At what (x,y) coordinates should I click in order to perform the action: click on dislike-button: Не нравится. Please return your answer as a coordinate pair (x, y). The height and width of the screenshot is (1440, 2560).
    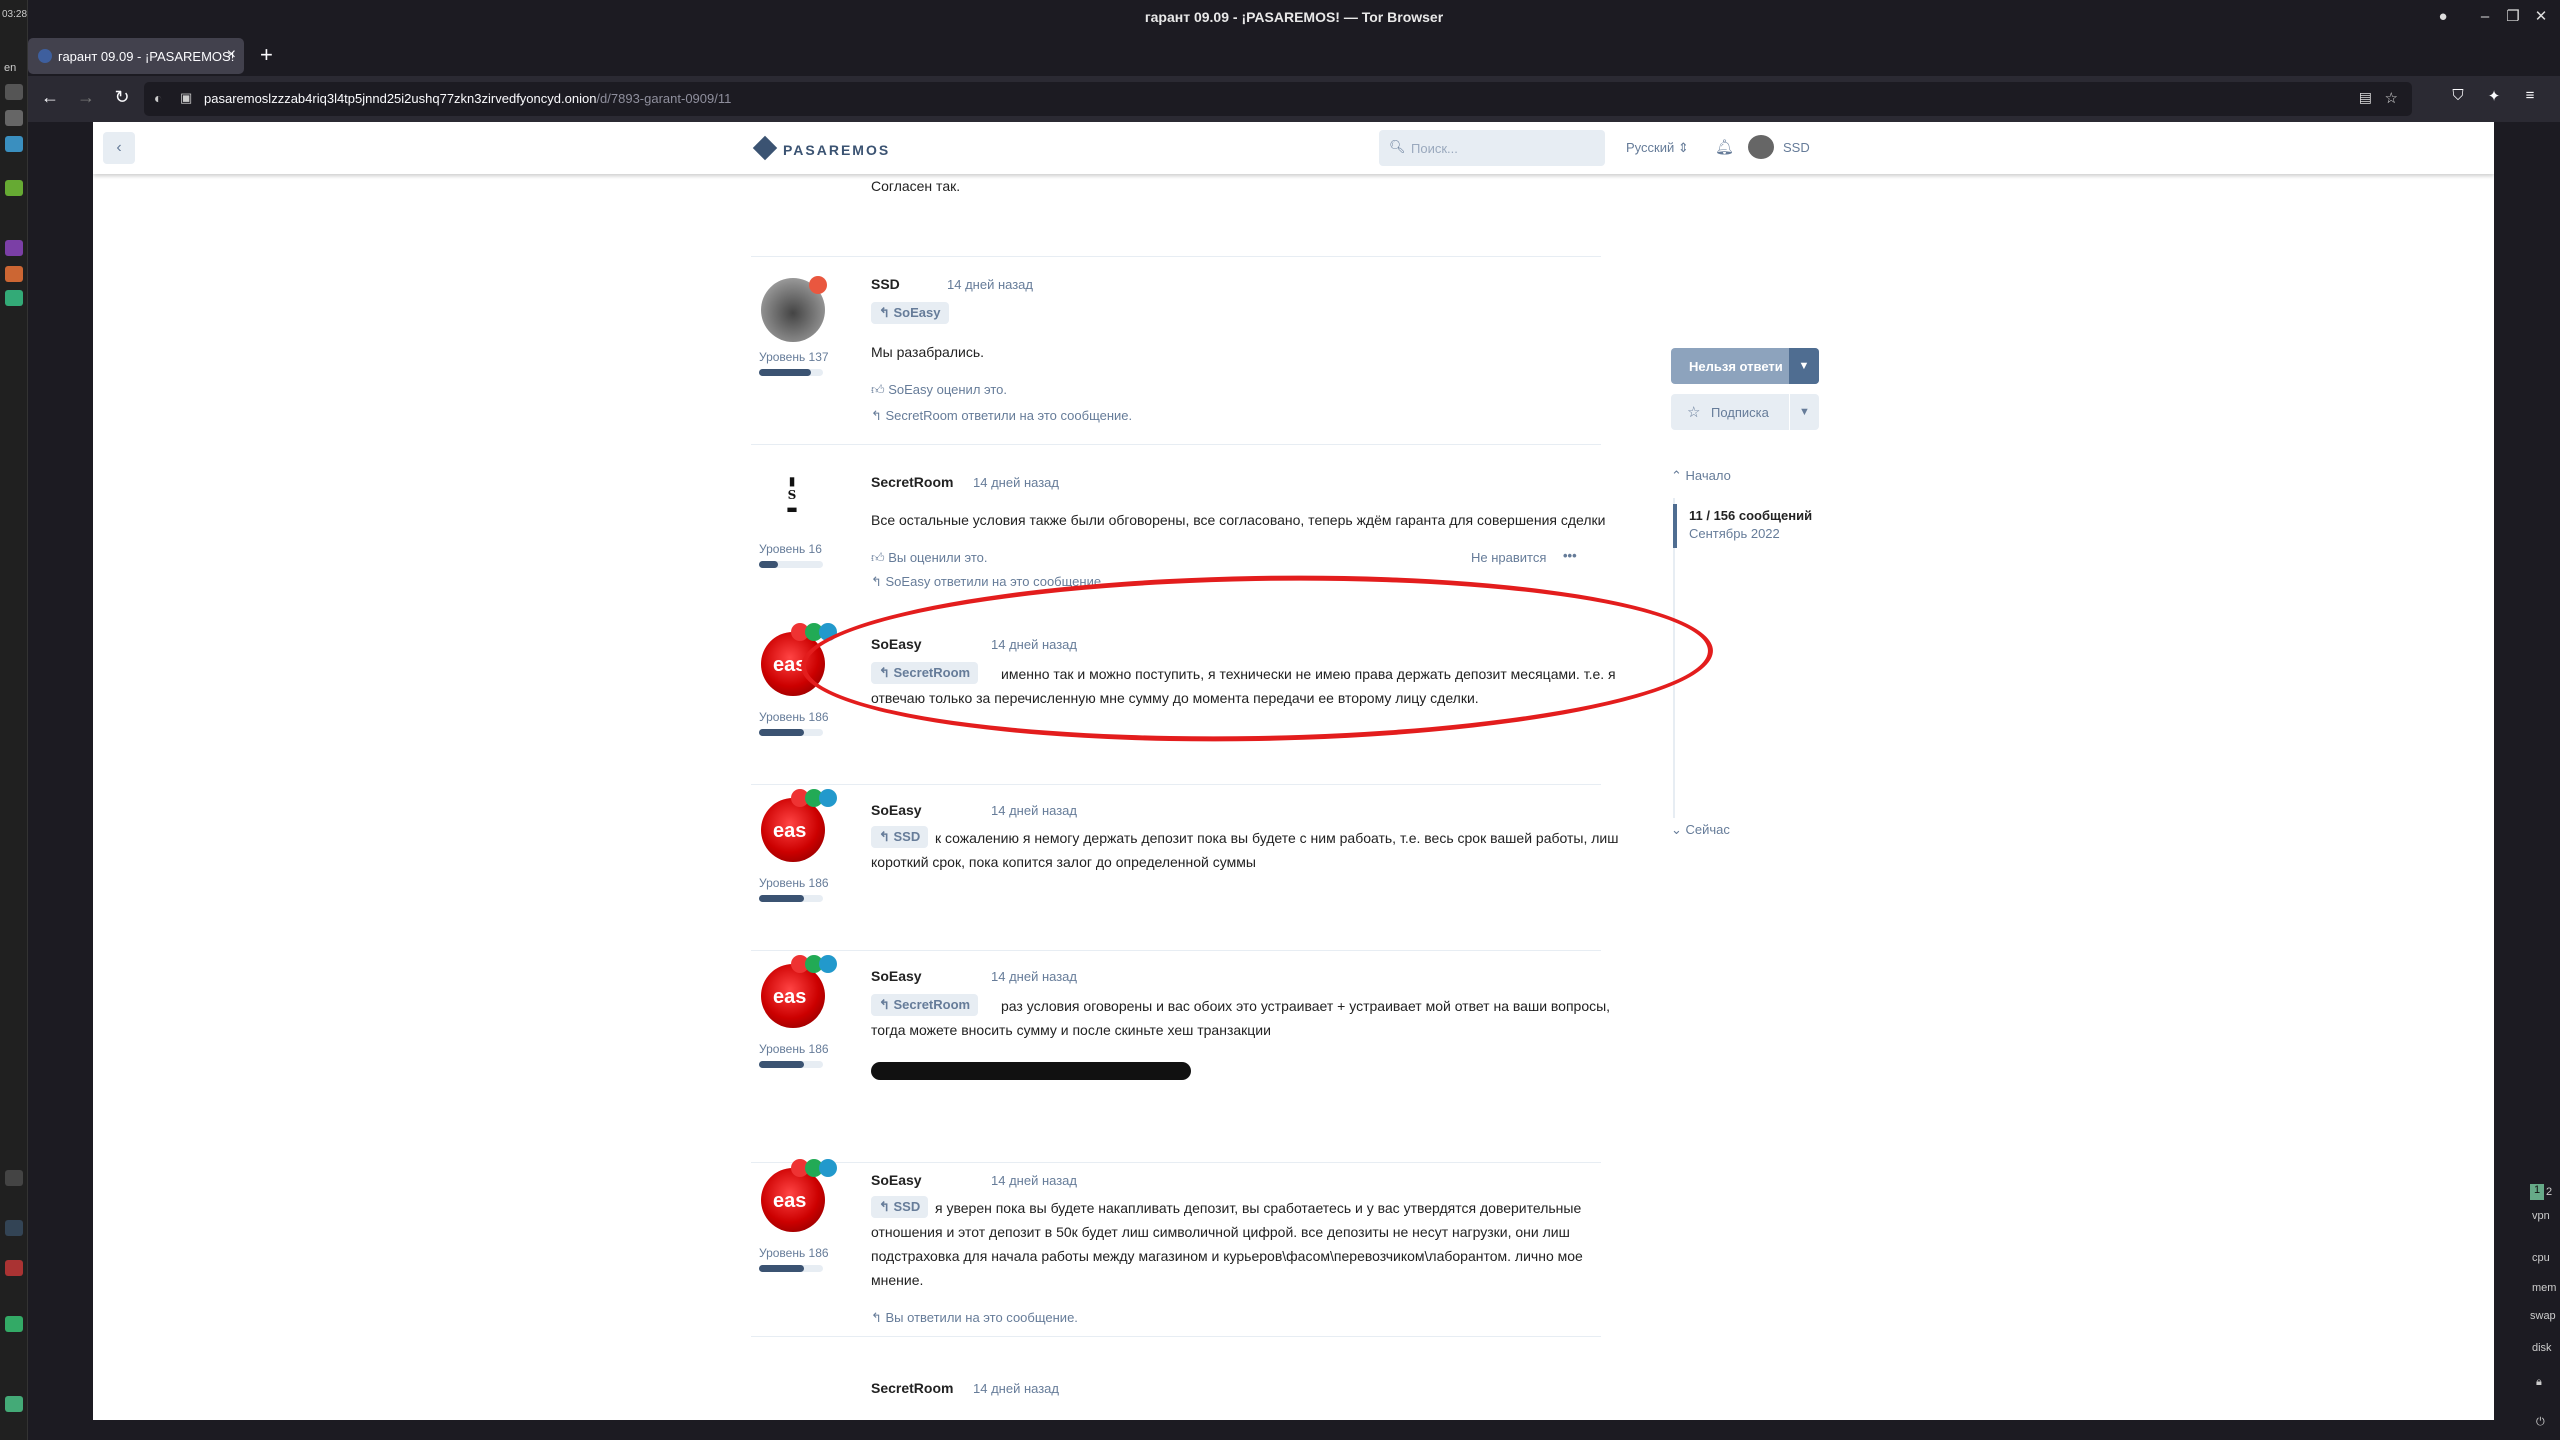
    Looking at the image, I should click on (1508, 557).